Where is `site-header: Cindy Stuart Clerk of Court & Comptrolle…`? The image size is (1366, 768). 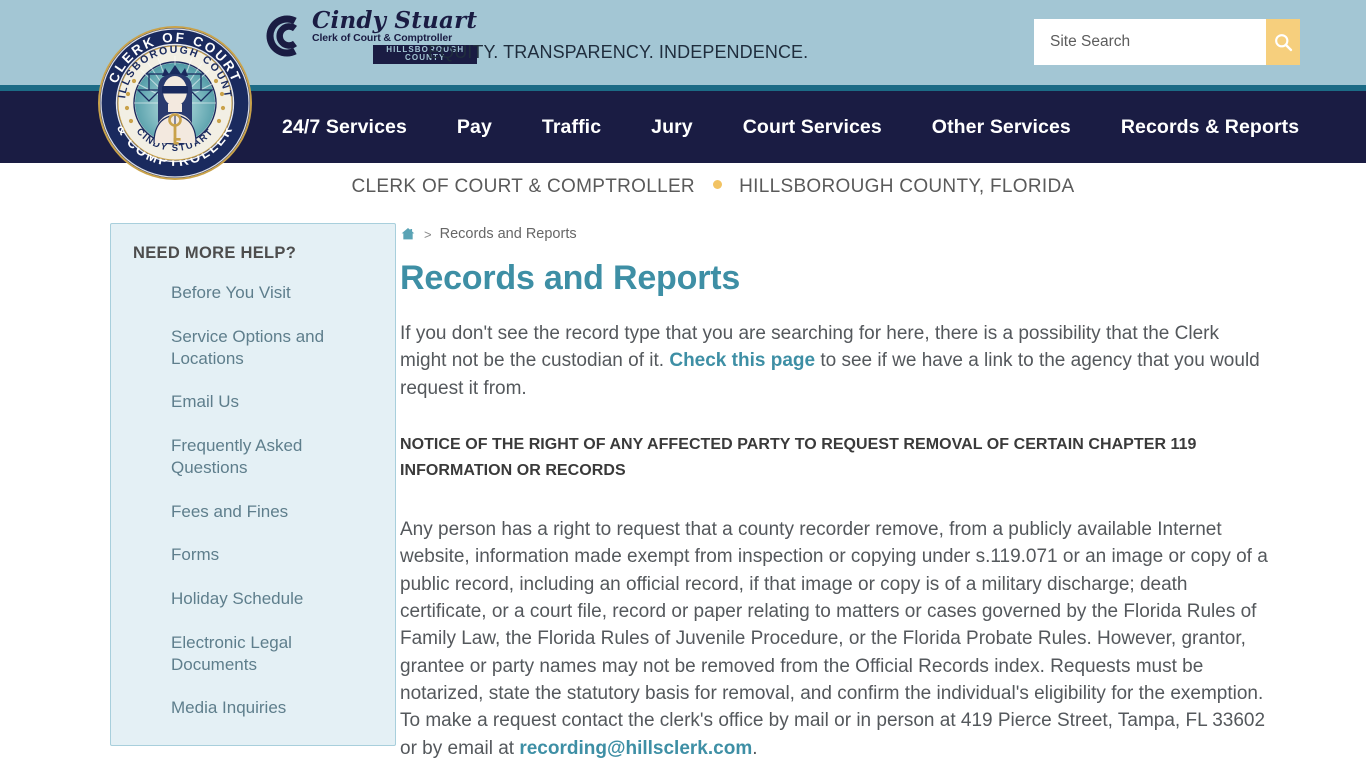 site-header: Cindy Stuart Clerk of Court & Comptrolle… is located at coordinates (683, 42).